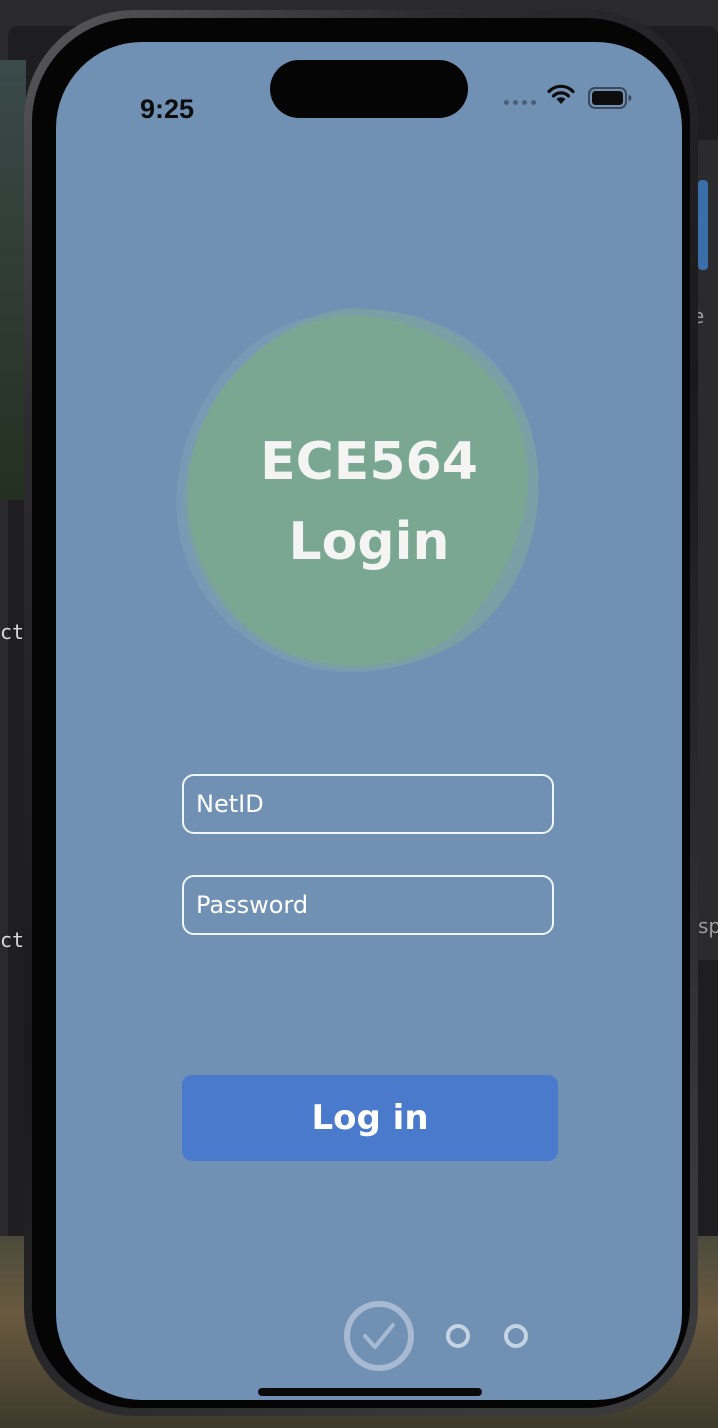 Image resolution: width=718 pixels, height=1428 pixels. I want to click on wifi-icon, so click(561, 94).